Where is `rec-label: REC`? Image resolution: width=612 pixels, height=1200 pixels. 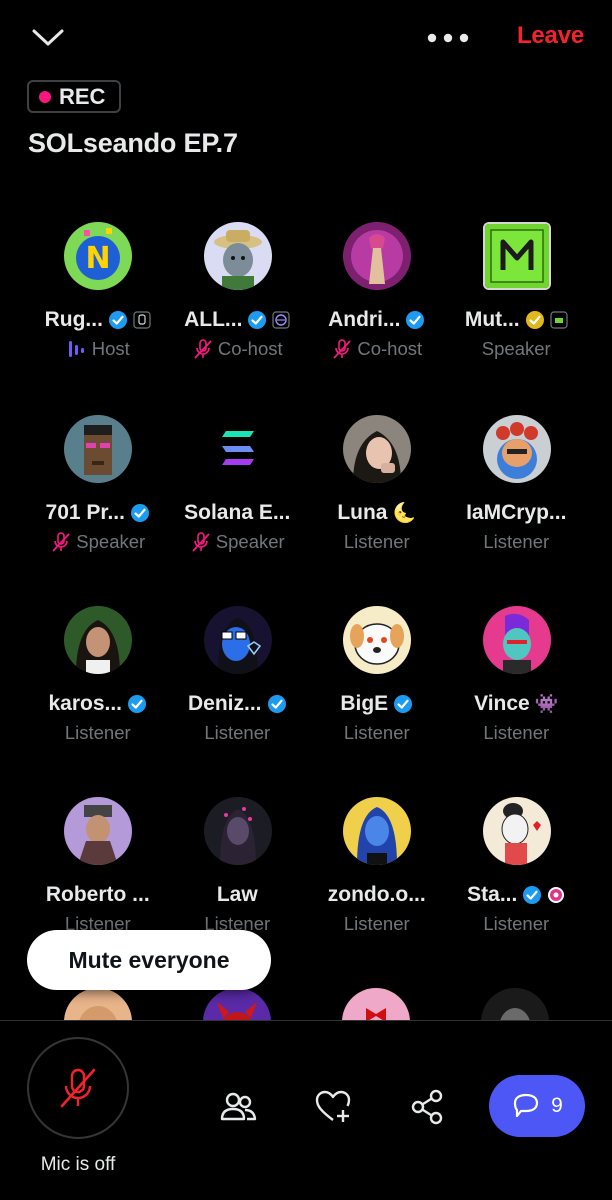 rec-label: REC is located at coordinates (82, 96).